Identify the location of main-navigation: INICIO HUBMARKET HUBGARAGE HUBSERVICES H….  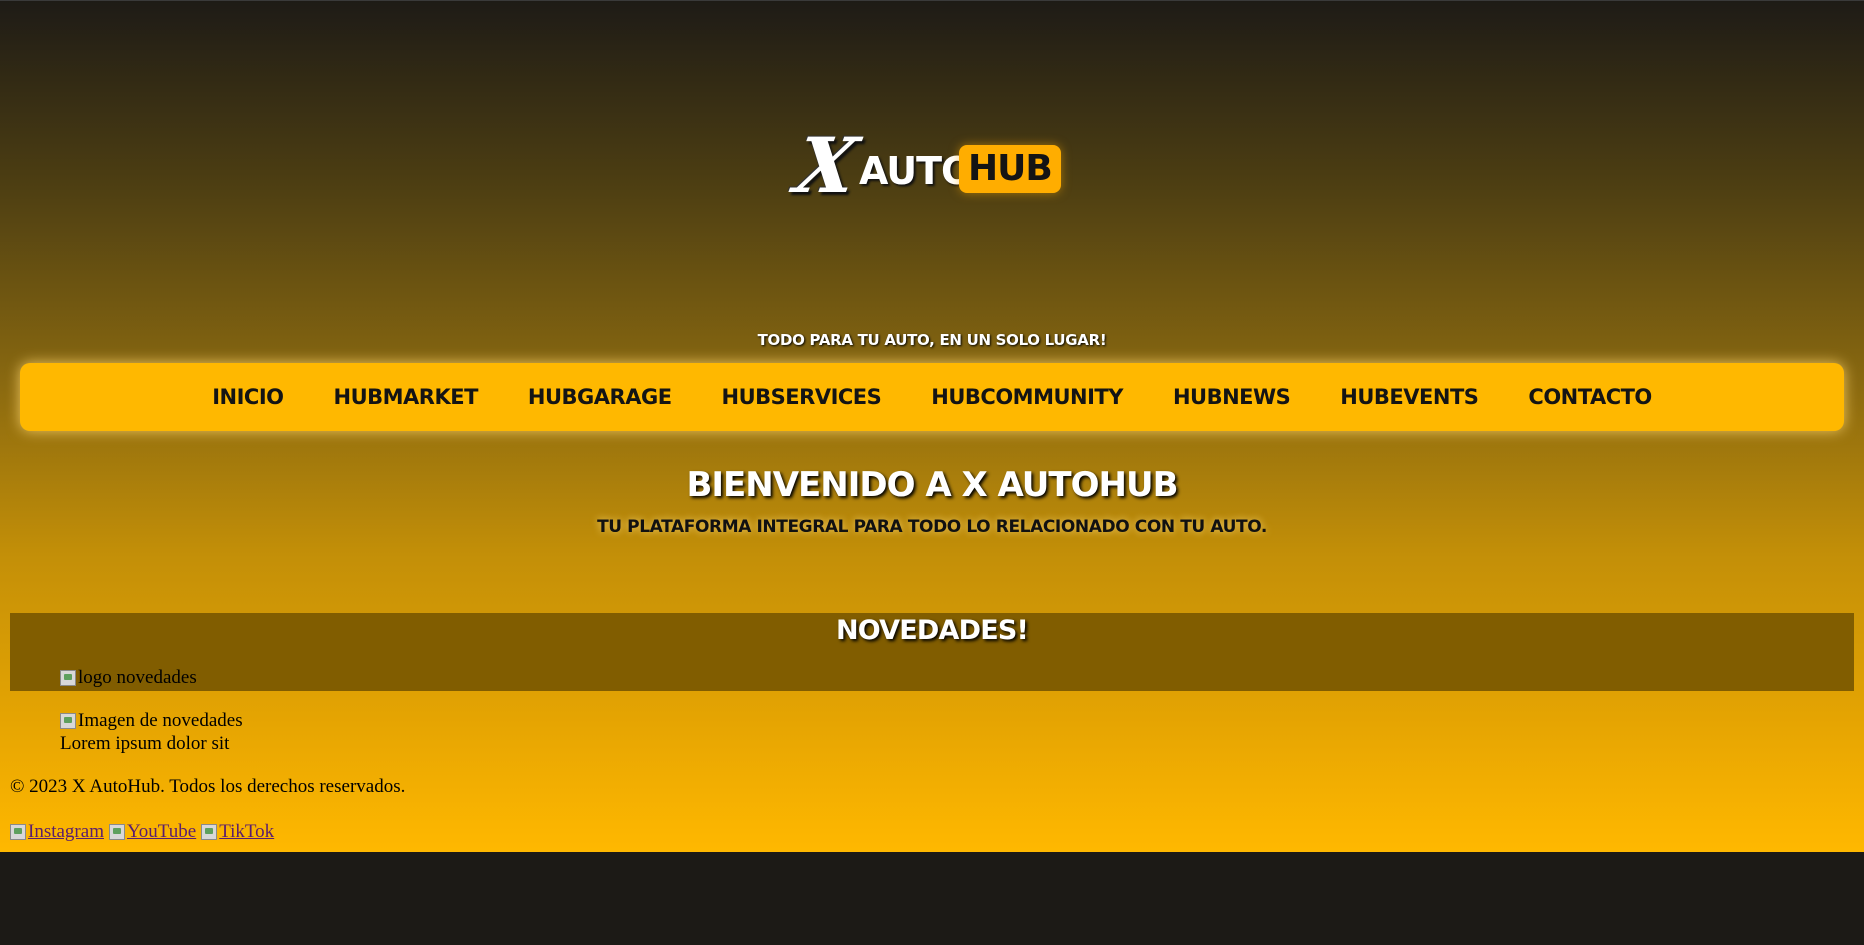
(932, 397).